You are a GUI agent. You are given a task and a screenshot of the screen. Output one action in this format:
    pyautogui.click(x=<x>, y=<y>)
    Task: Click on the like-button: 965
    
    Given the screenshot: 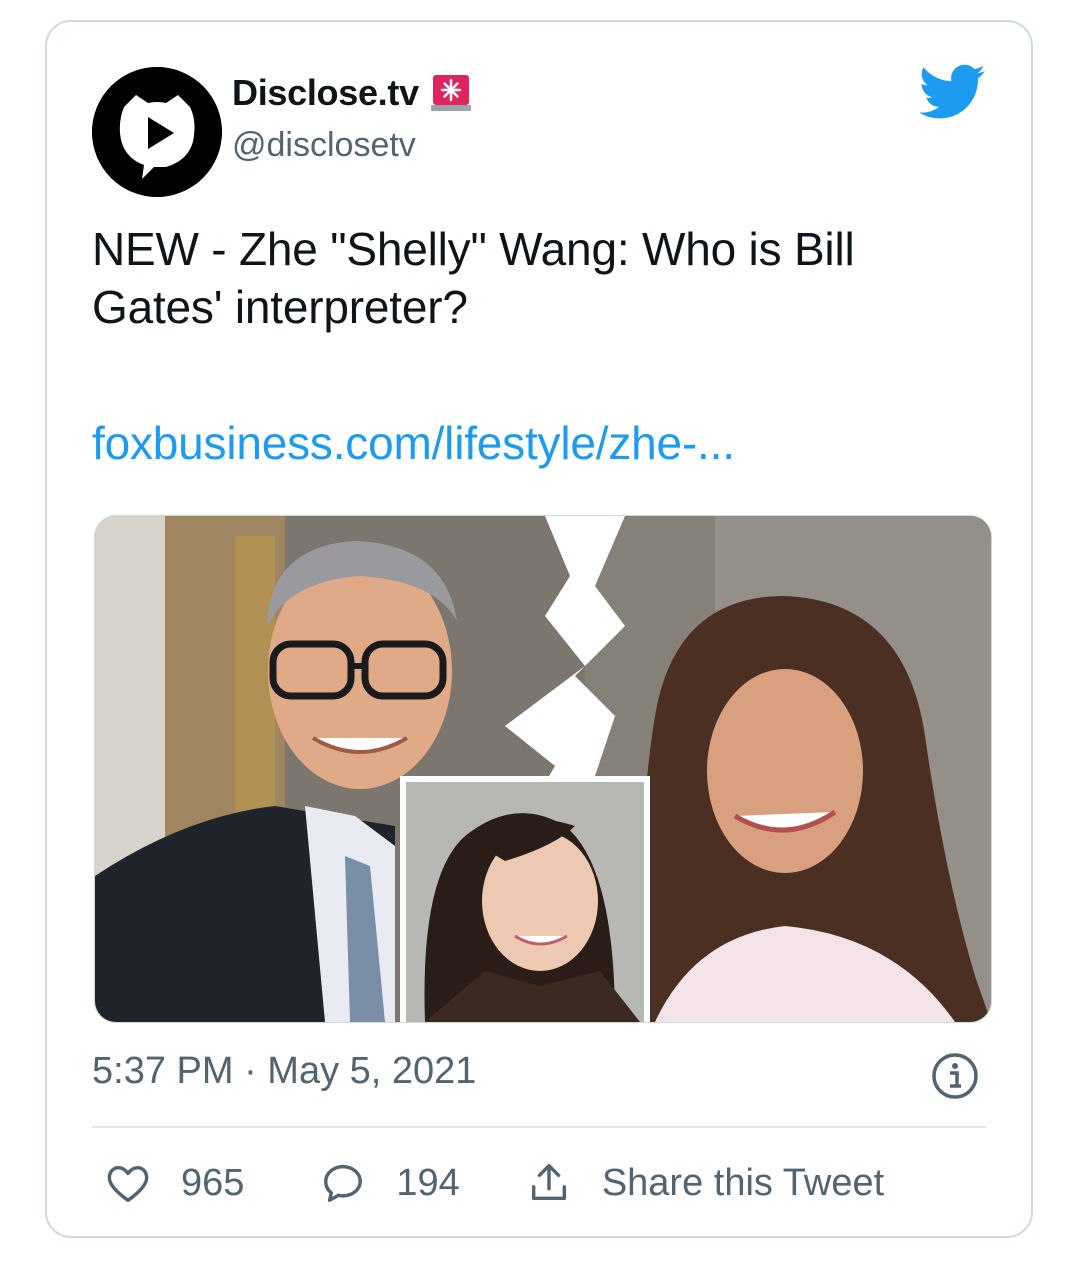 What is the action you would take?
    pyautogui.click(x=174, y=1183)
    